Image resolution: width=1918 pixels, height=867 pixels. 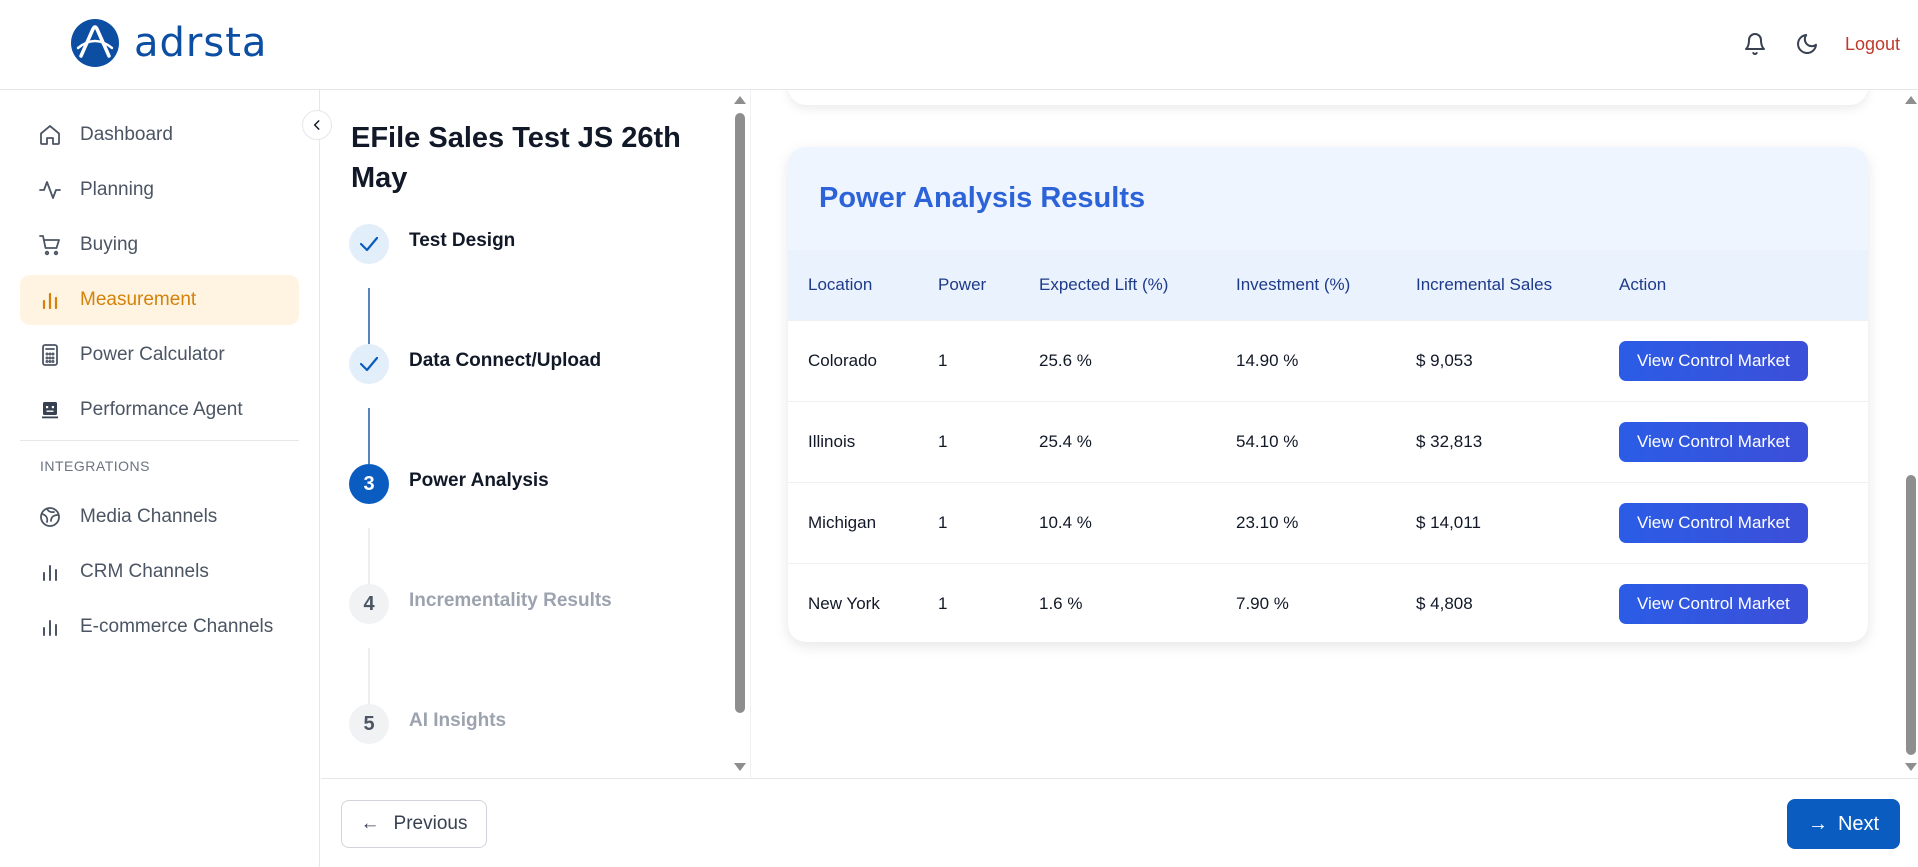 I want to click on col-action: Action, so click(x=1643, y=284).